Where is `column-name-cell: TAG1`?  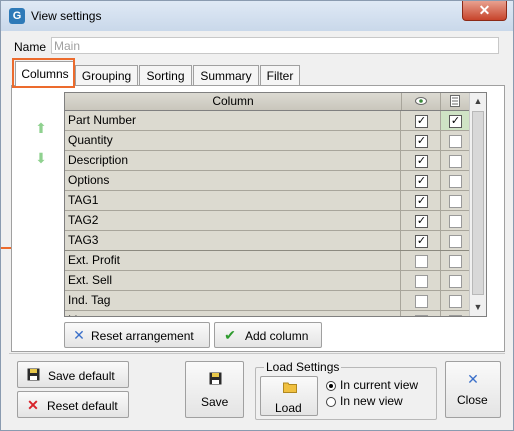 column-name-cell: TAG1 is located at coordinates (233, 200).